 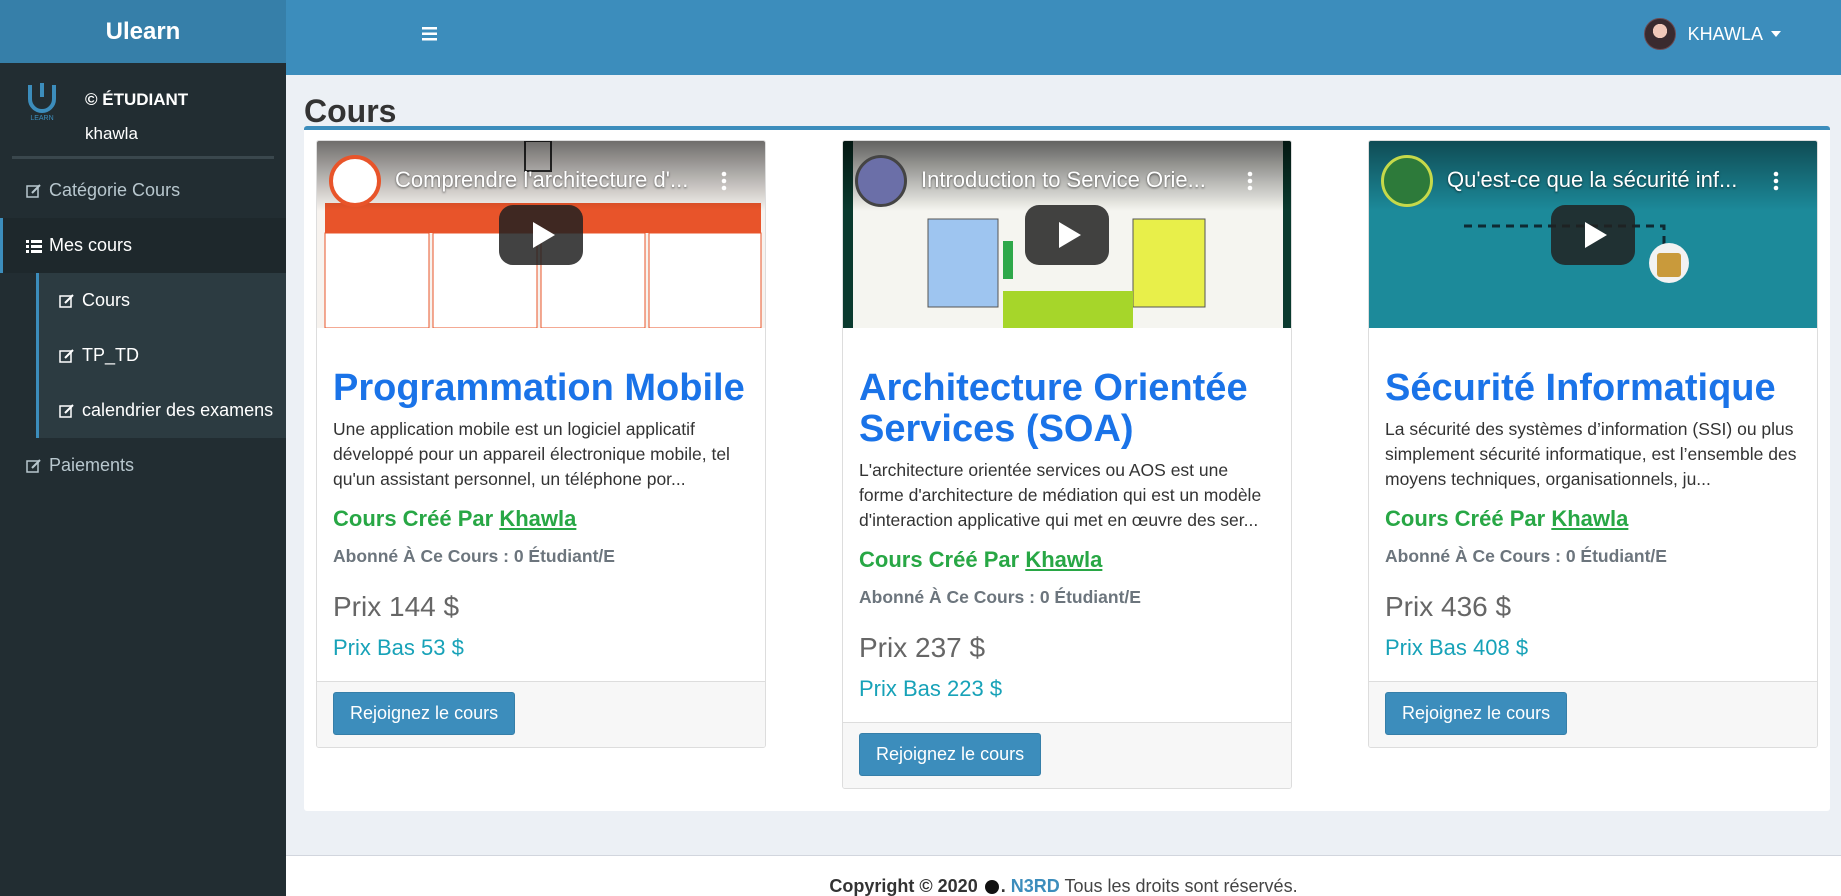 What do you see at coordinates (1063, 37) in the screenshot?
I see `topbar: KHAWLA` at bounding box center [1063, 37].